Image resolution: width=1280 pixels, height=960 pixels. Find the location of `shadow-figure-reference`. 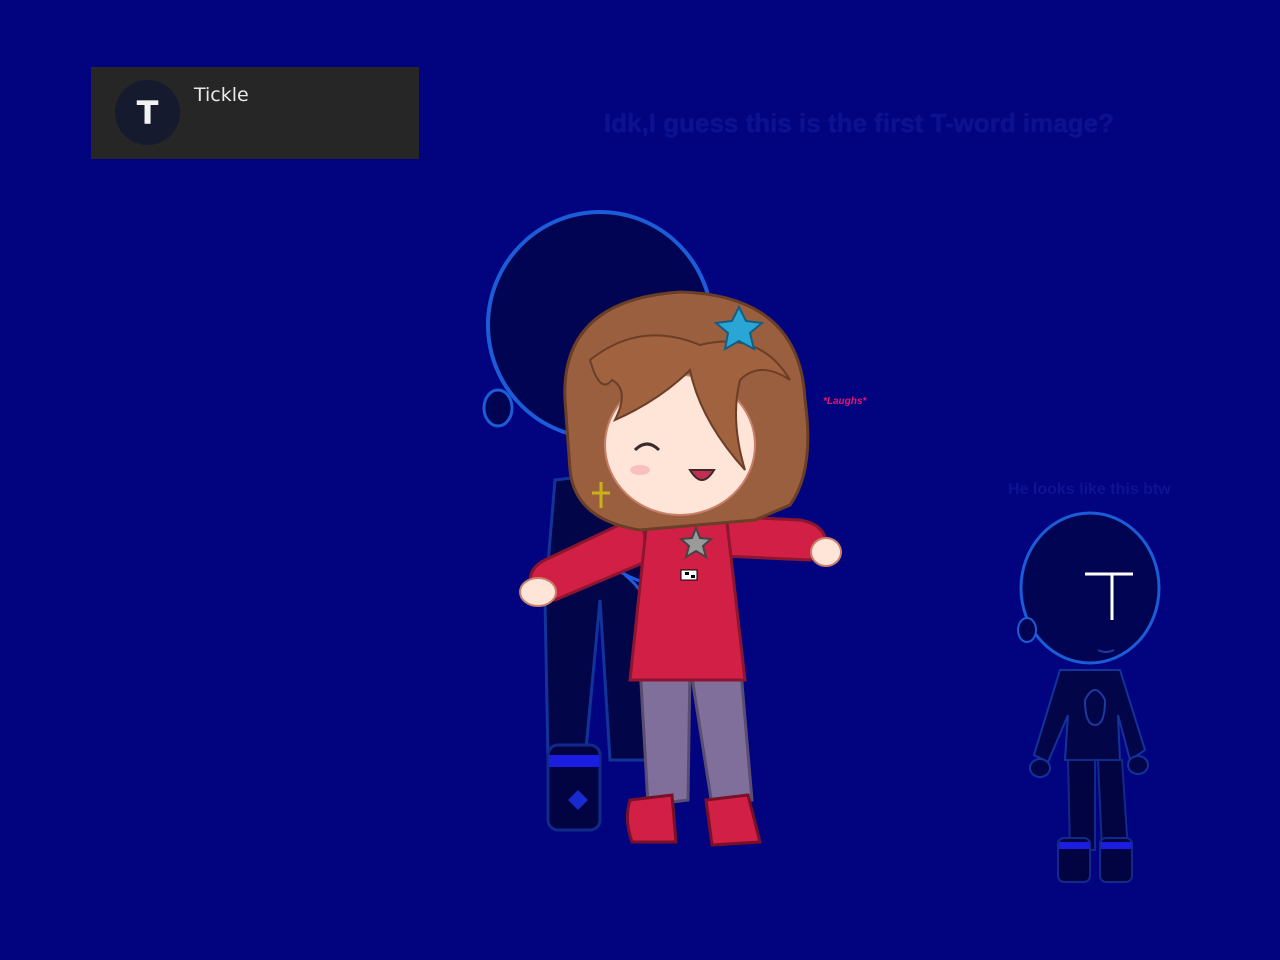

shadow-figure-reference is located at coordinates (1089, 697).